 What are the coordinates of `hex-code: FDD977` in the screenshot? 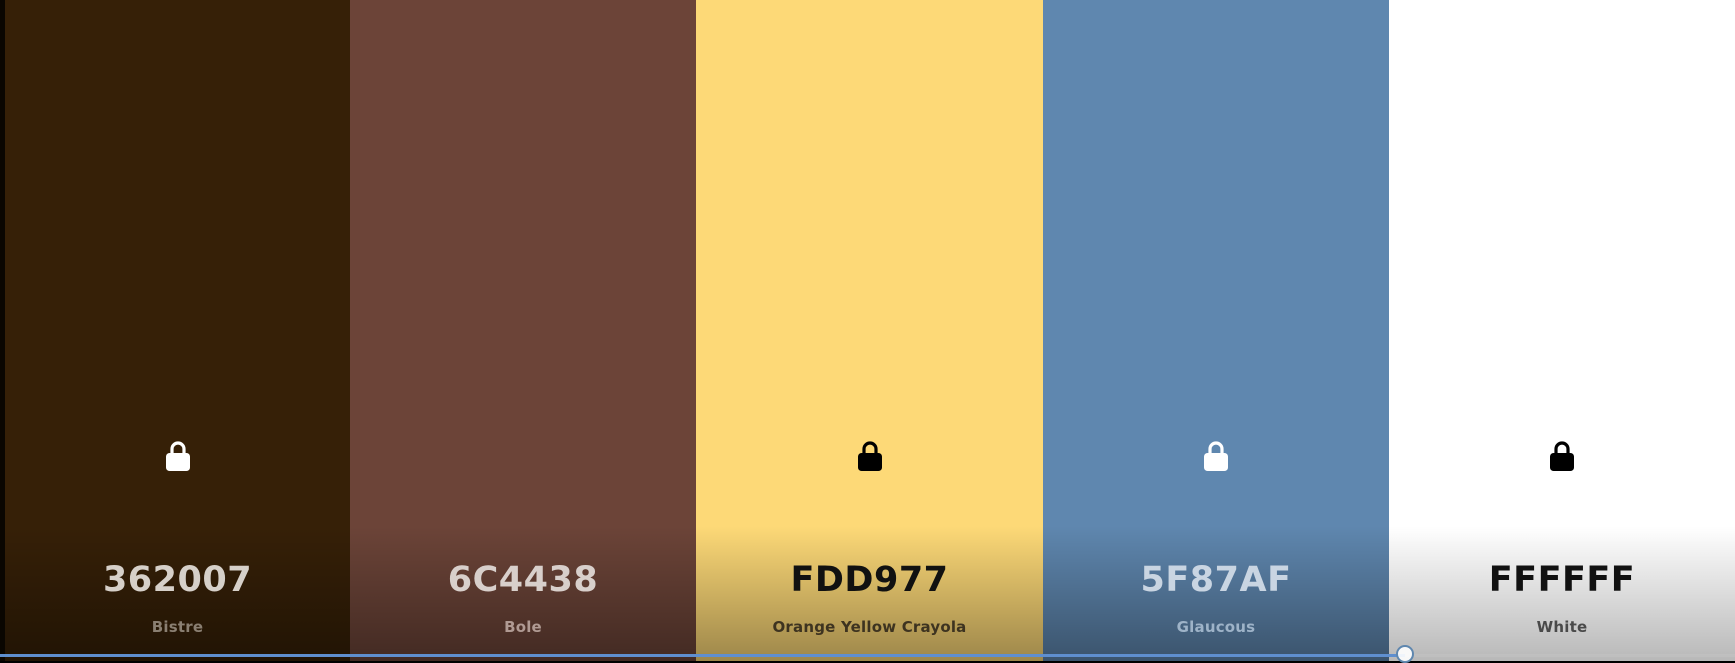 It's located at (869, 580).